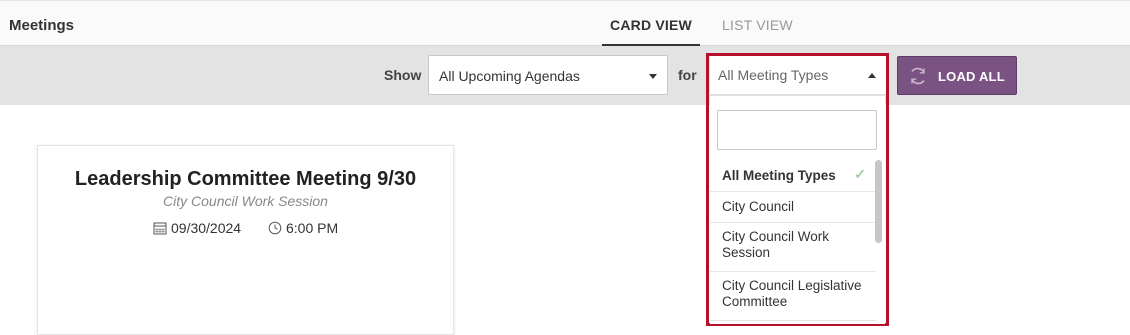  I want to click on load-all-button: LOAD ALL, so click(957, 75).